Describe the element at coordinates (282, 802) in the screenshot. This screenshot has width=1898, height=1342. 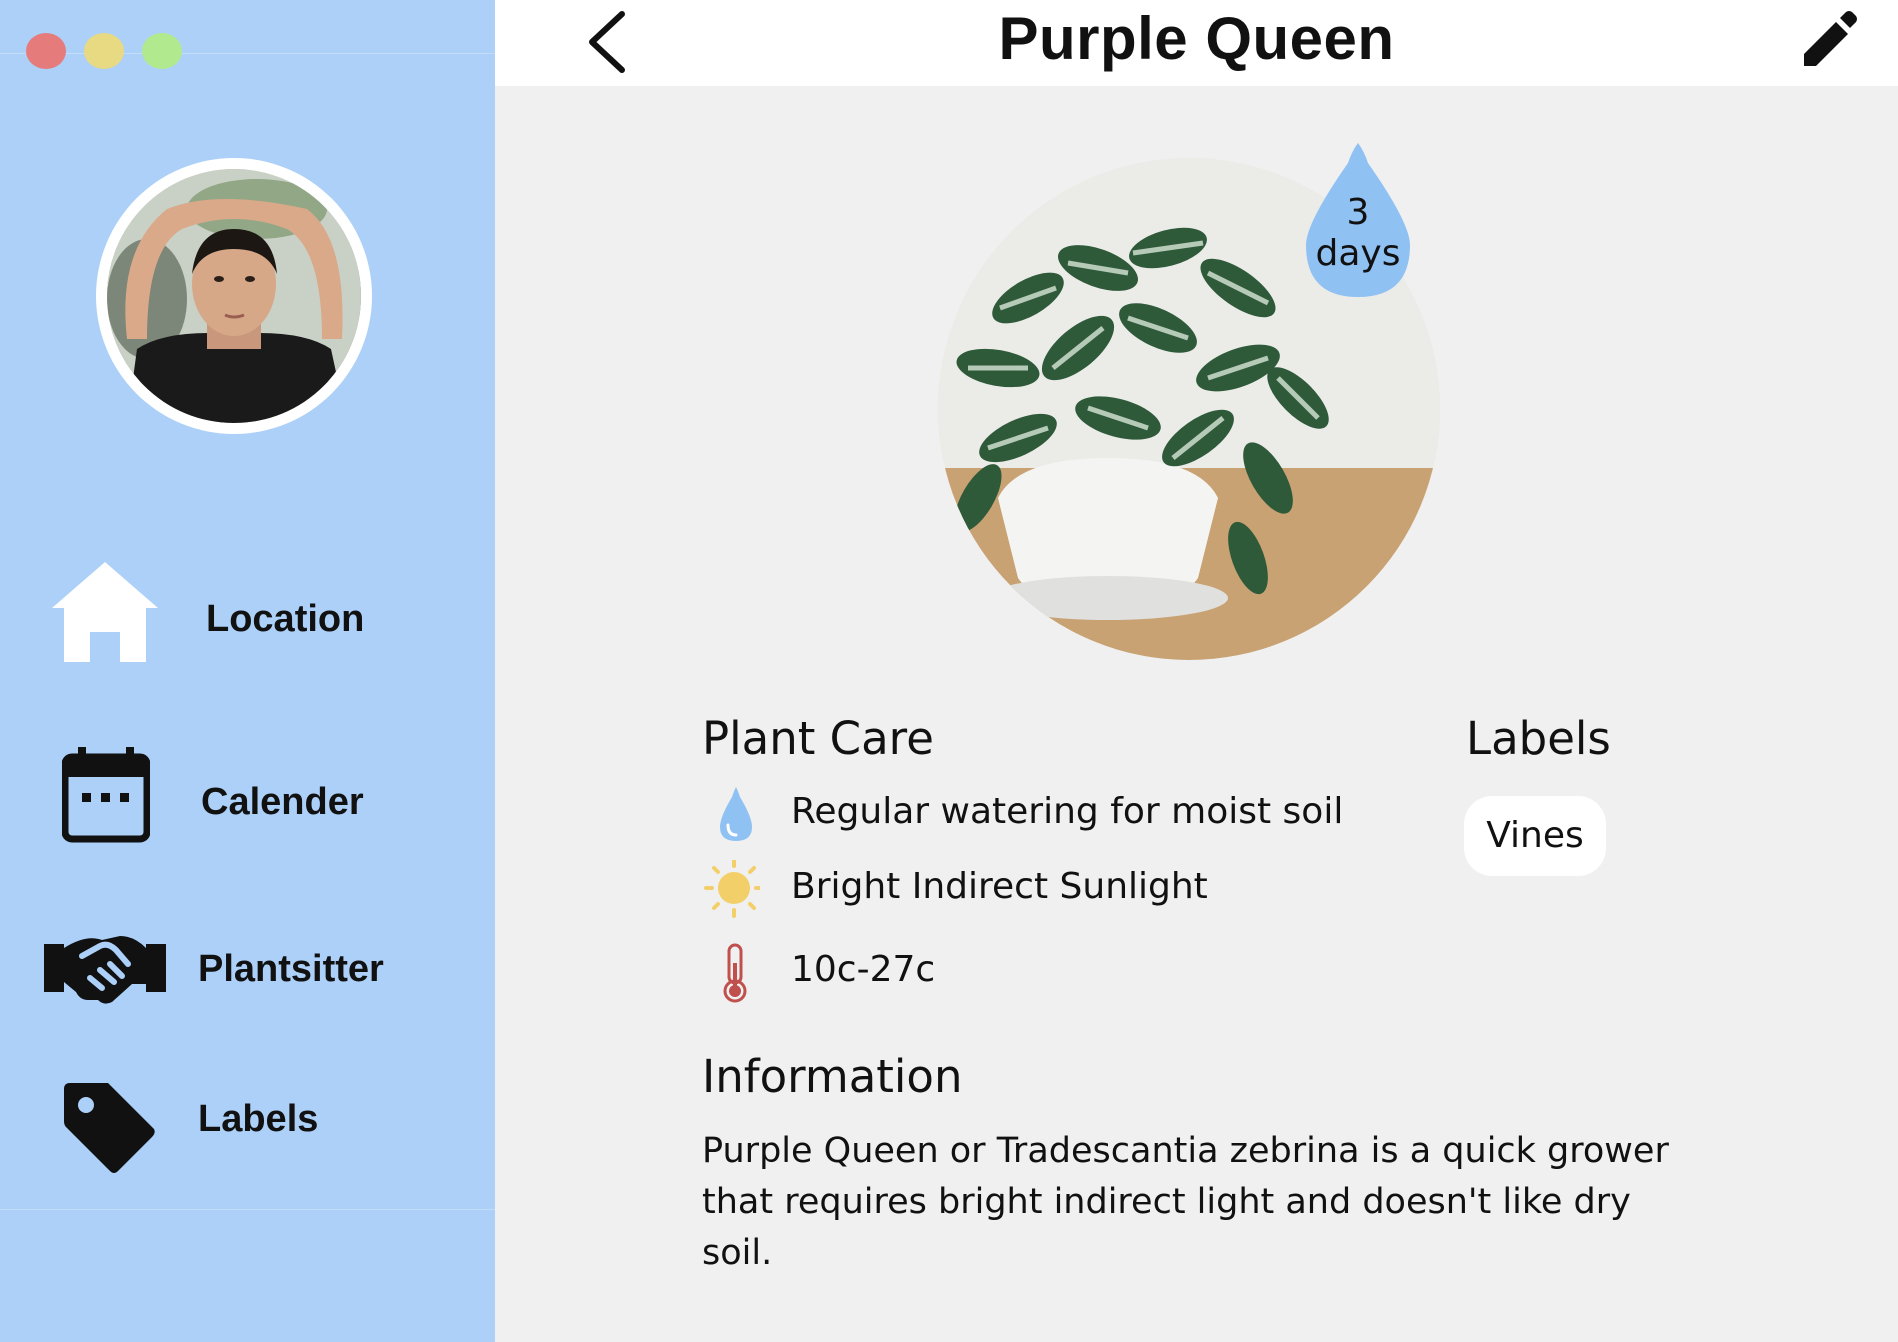
I see `sidebar-item-label: Calender` at that location.